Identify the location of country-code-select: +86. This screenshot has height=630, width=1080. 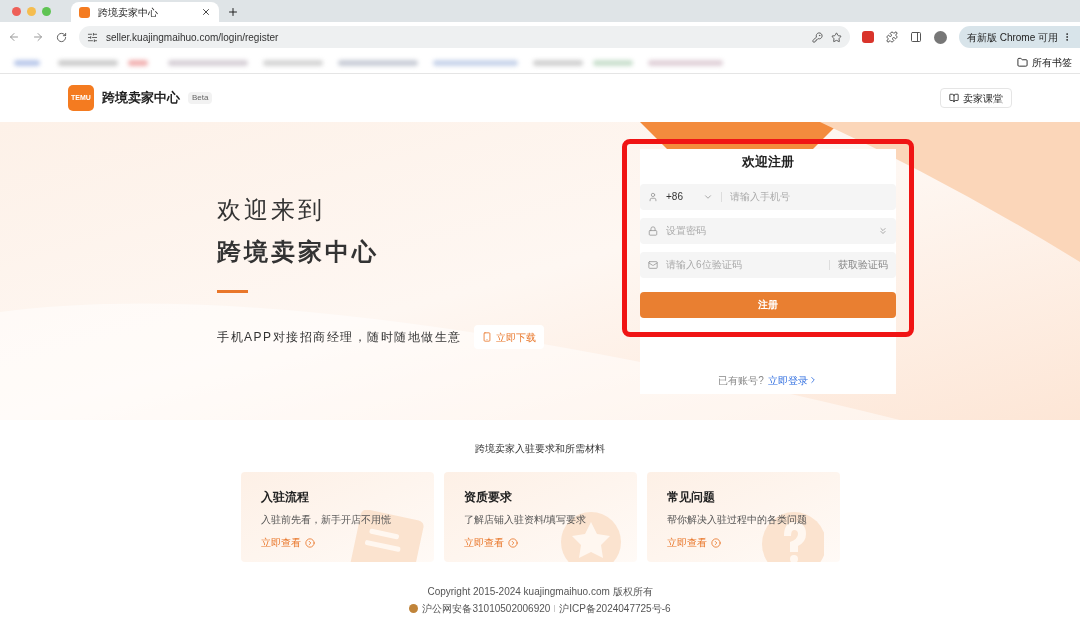
(689, 196).